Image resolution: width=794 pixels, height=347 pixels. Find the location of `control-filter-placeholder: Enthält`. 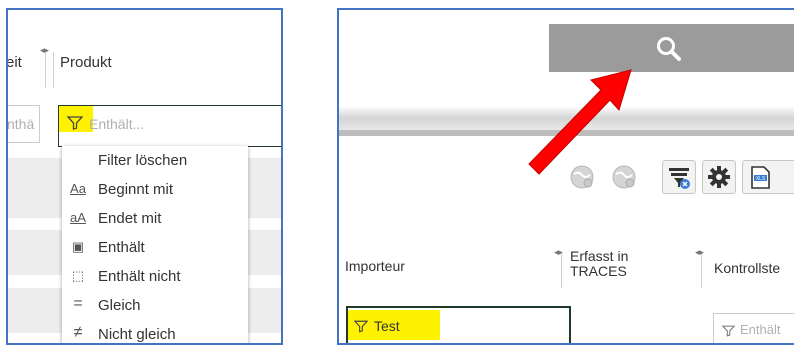

control-filter-placeholder: Enthält is located at coordinates (760, 329).